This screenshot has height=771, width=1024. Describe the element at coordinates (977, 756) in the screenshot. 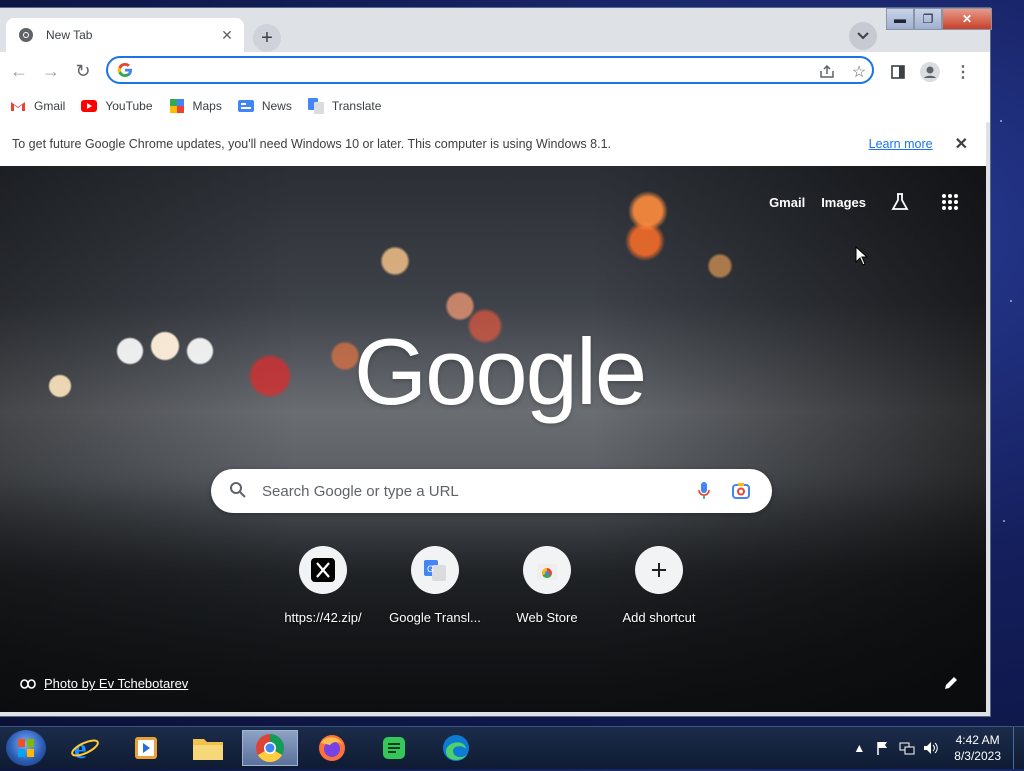

I see `clock-date: 8/3/2023` at that location.